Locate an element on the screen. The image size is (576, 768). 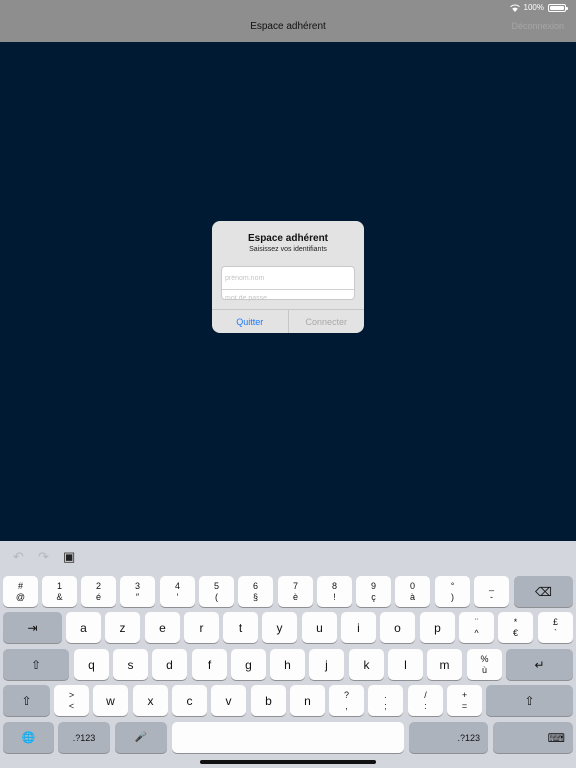
key-top-label: 2 is located at coordinates (98, 585).